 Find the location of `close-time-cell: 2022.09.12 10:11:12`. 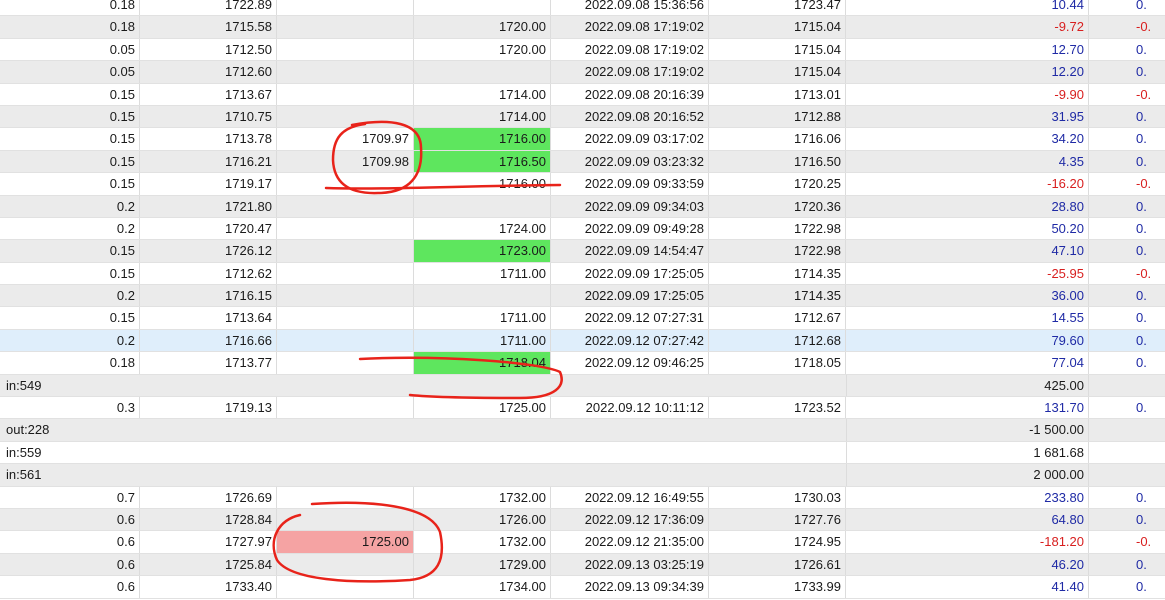

close-time-cell: 2022.09.12 10:11:12 is located at coordinates (630, 408).